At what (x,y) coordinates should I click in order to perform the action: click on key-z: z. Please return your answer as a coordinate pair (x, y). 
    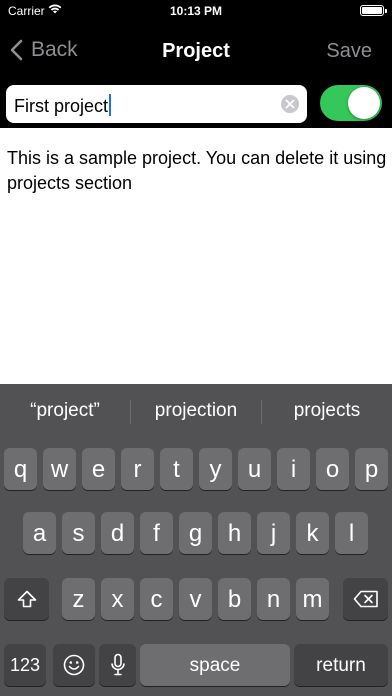
    Looking at the image, I should click on (78, 599).